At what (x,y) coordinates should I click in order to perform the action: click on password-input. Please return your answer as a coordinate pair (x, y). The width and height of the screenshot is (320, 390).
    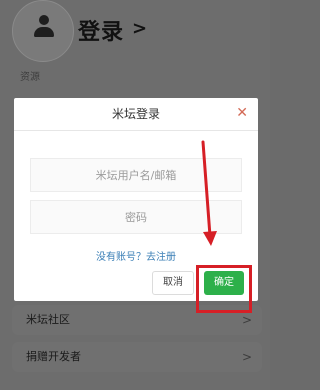
    Looking at the image, I should click on (136, 217).